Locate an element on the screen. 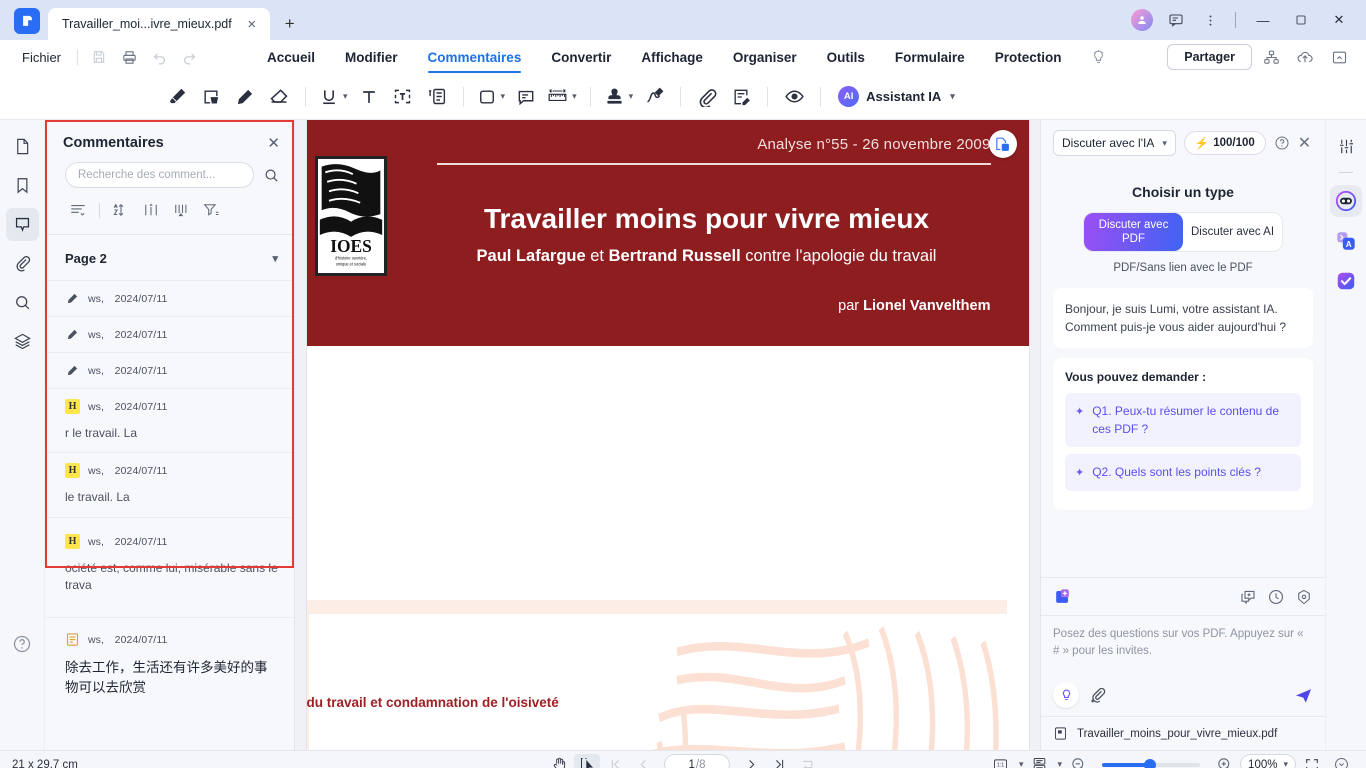 The height and width of the screenshot is (768, 1366). measure-ruler-icon: ▾ is located at coordinates (562, 97).